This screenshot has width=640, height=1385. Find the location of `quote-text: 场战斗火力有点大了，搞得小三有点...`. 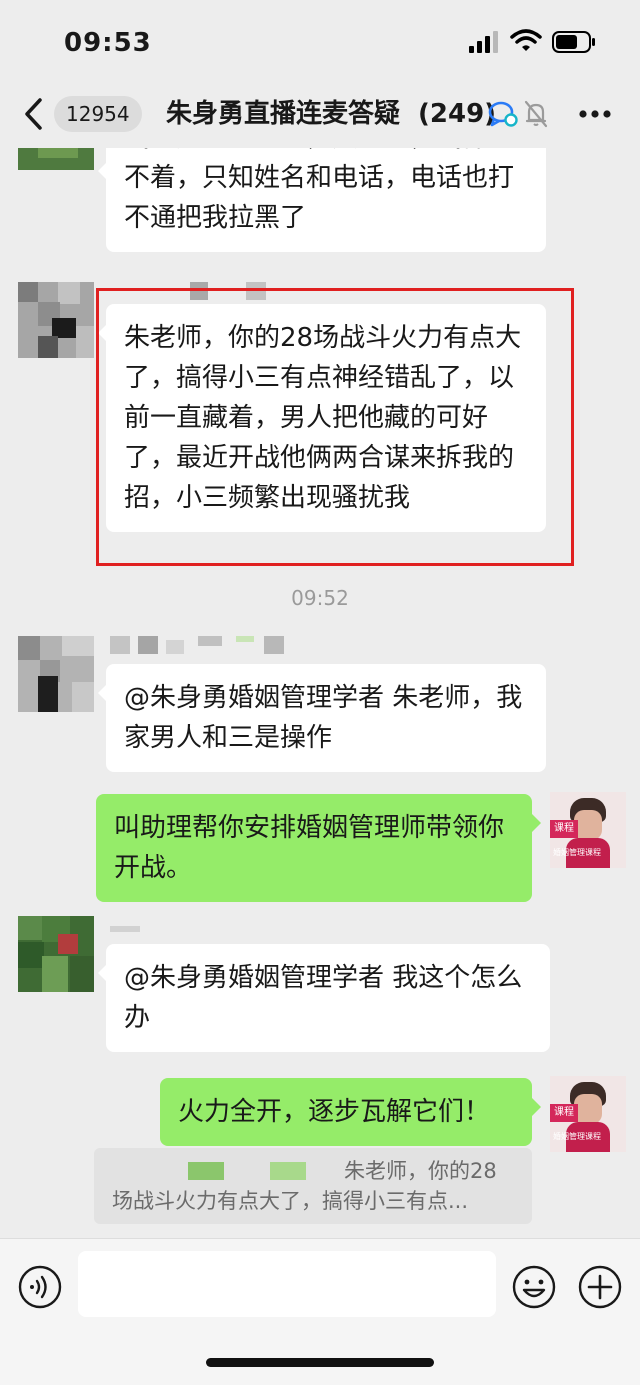

quote-text: 场战斗火力有点大了，搞得小三有点... is located at coordinates (290, 1201).